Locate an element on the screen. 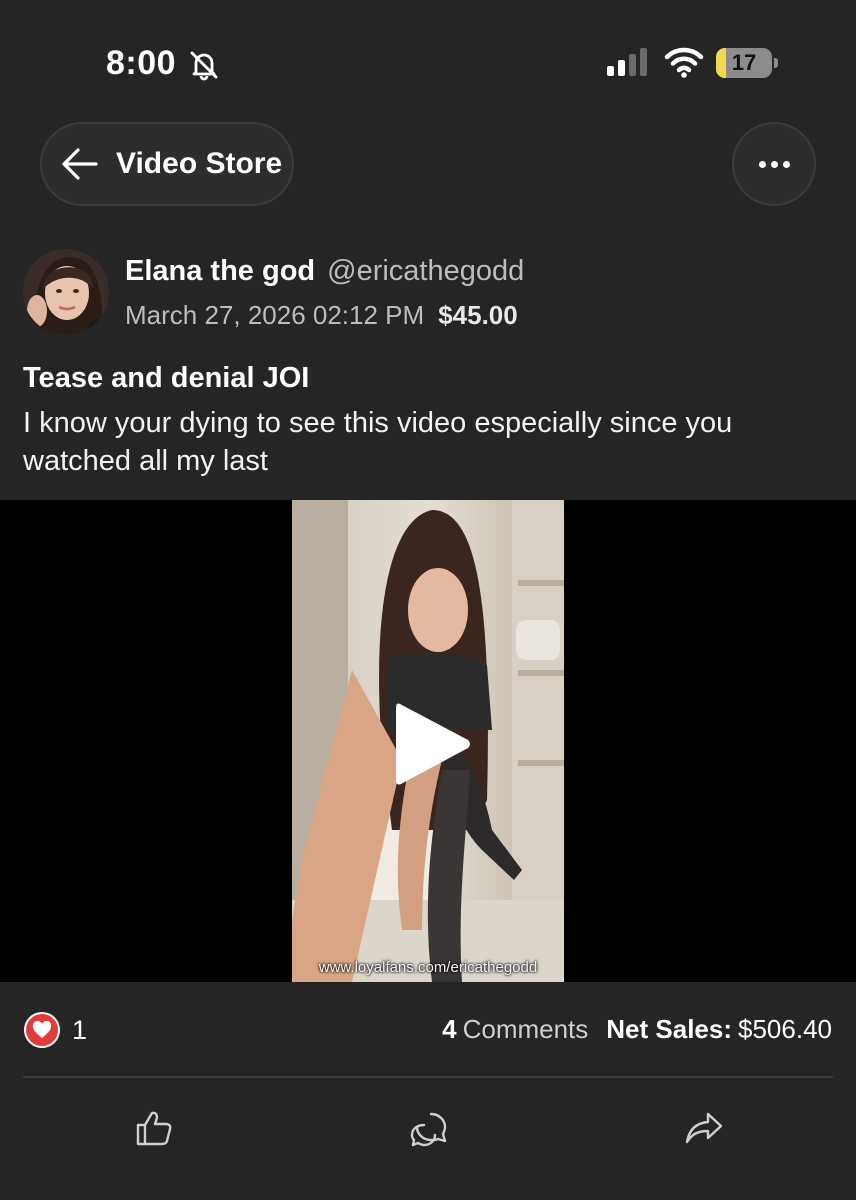 This screenshot has height=1200, width=856. author-handle: @ericathegodd is located at coordinates (425, 271).